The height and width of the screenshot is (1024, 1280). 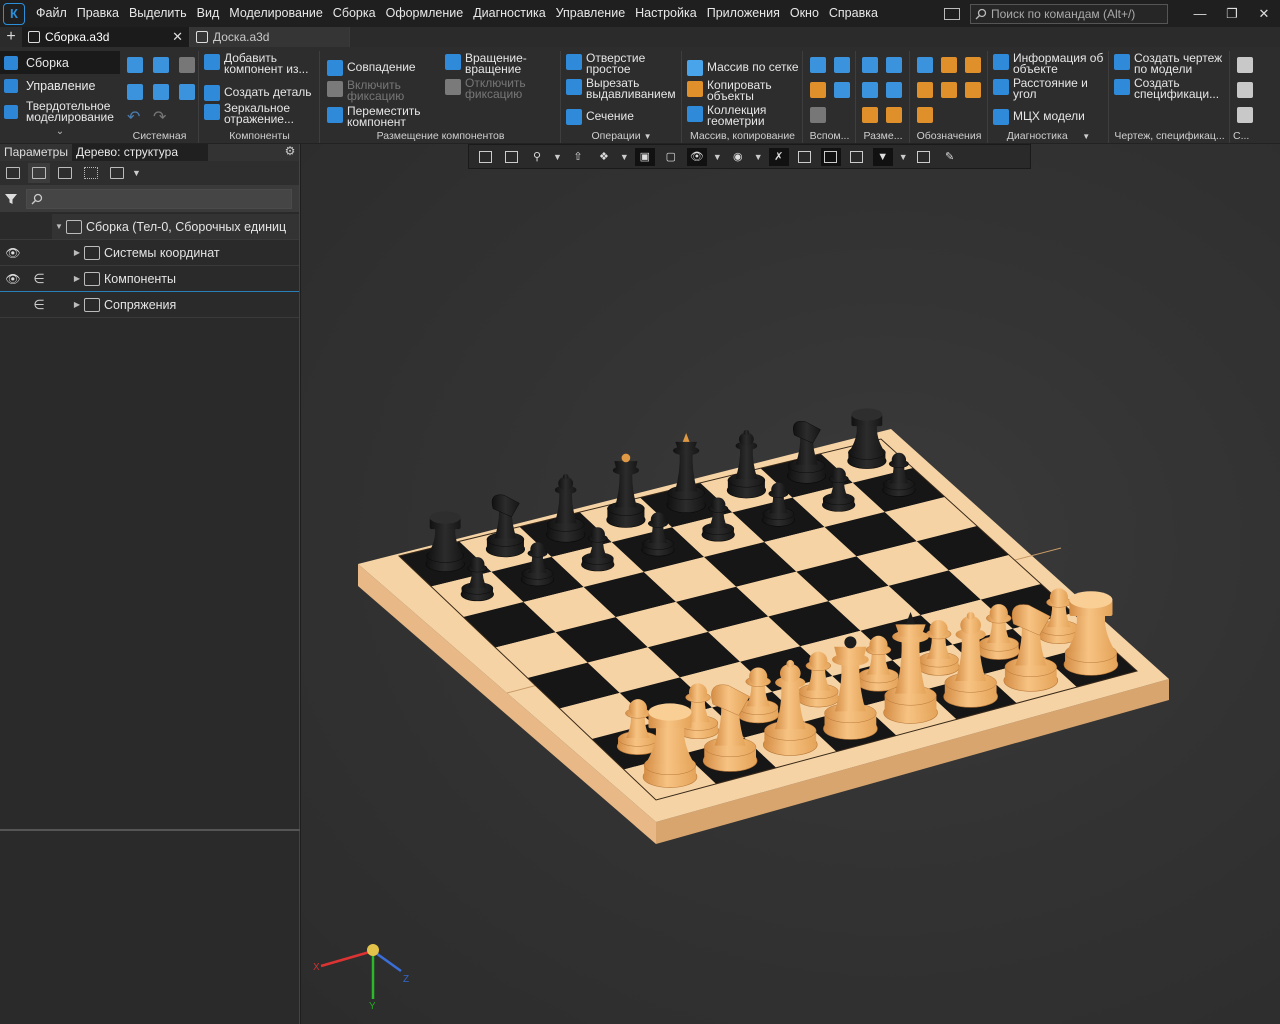 What do you see at coordinates (818, 90) in the screenshot?
I see `aux-point-icon` at bounding box center [818, 90].